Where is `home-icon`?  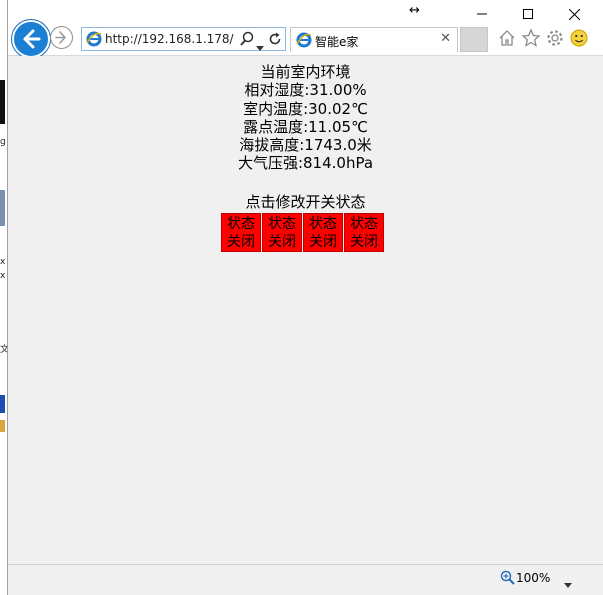
home-icon is located at coordinates (507, 40).